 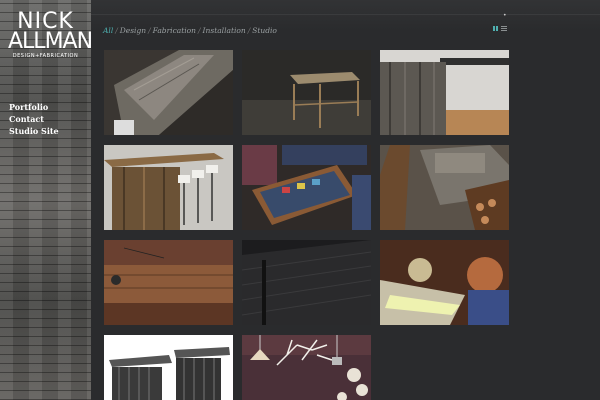 I want to click on filter-design: Design, so click(x=133, y=30).